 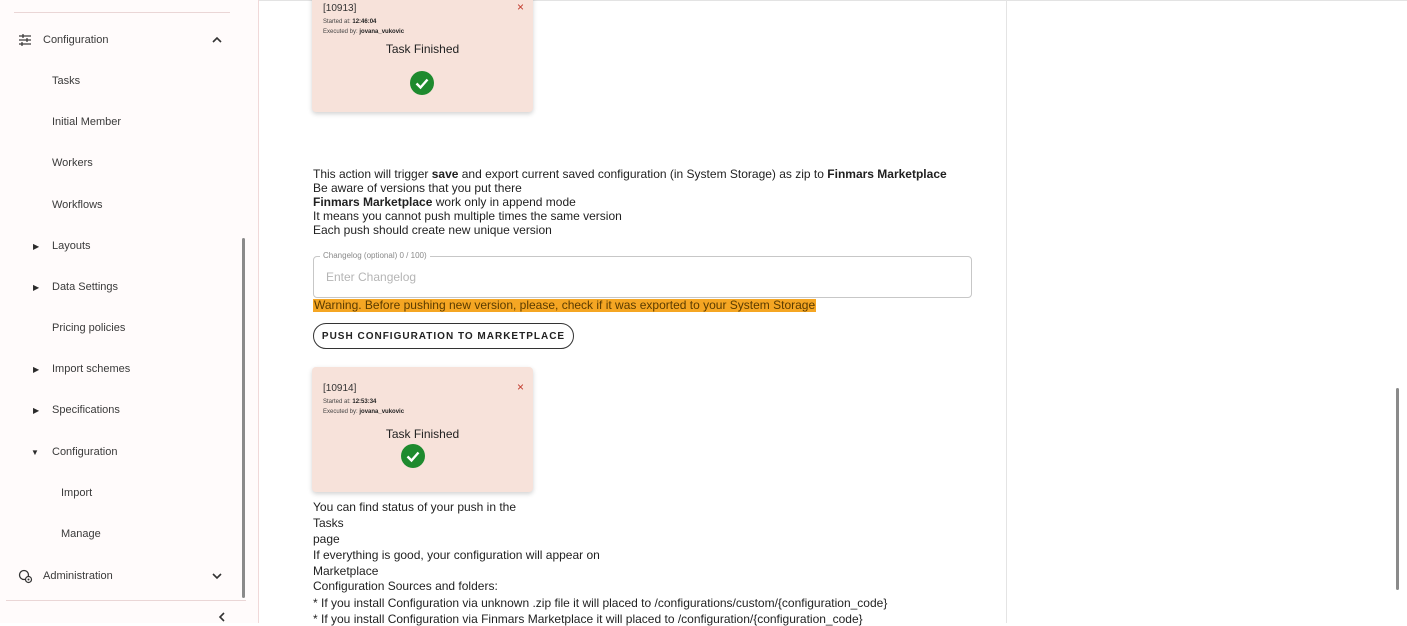 I want to click on push-configuration-button: PUSH CONFIGURATION TO MARKETPLACE, so click(x=443, y=336).